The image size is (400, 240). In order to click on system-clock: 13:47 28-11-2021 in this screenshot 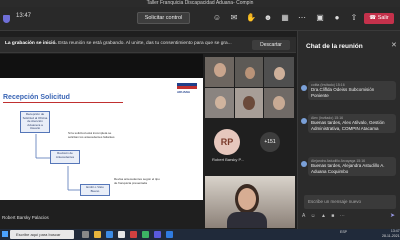, I will do `click(391, 234)`.